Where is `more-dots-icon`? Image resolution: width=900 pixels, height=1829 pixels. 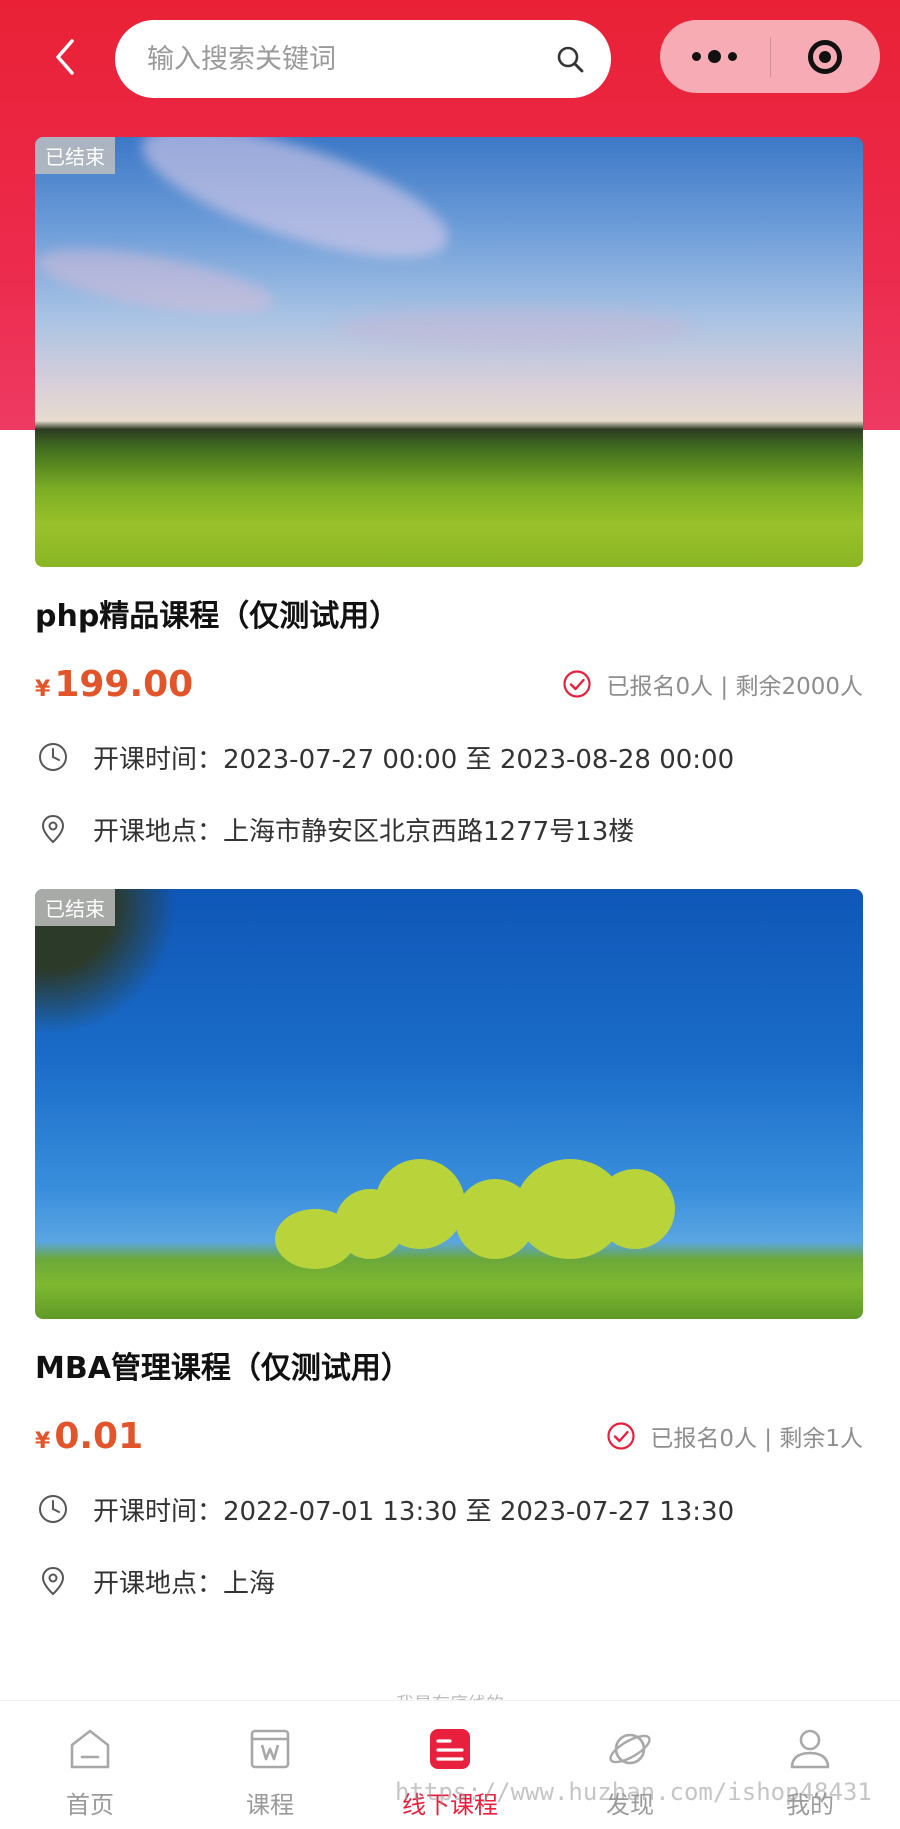 more-dots-icon is located at coordinates (715, 56).